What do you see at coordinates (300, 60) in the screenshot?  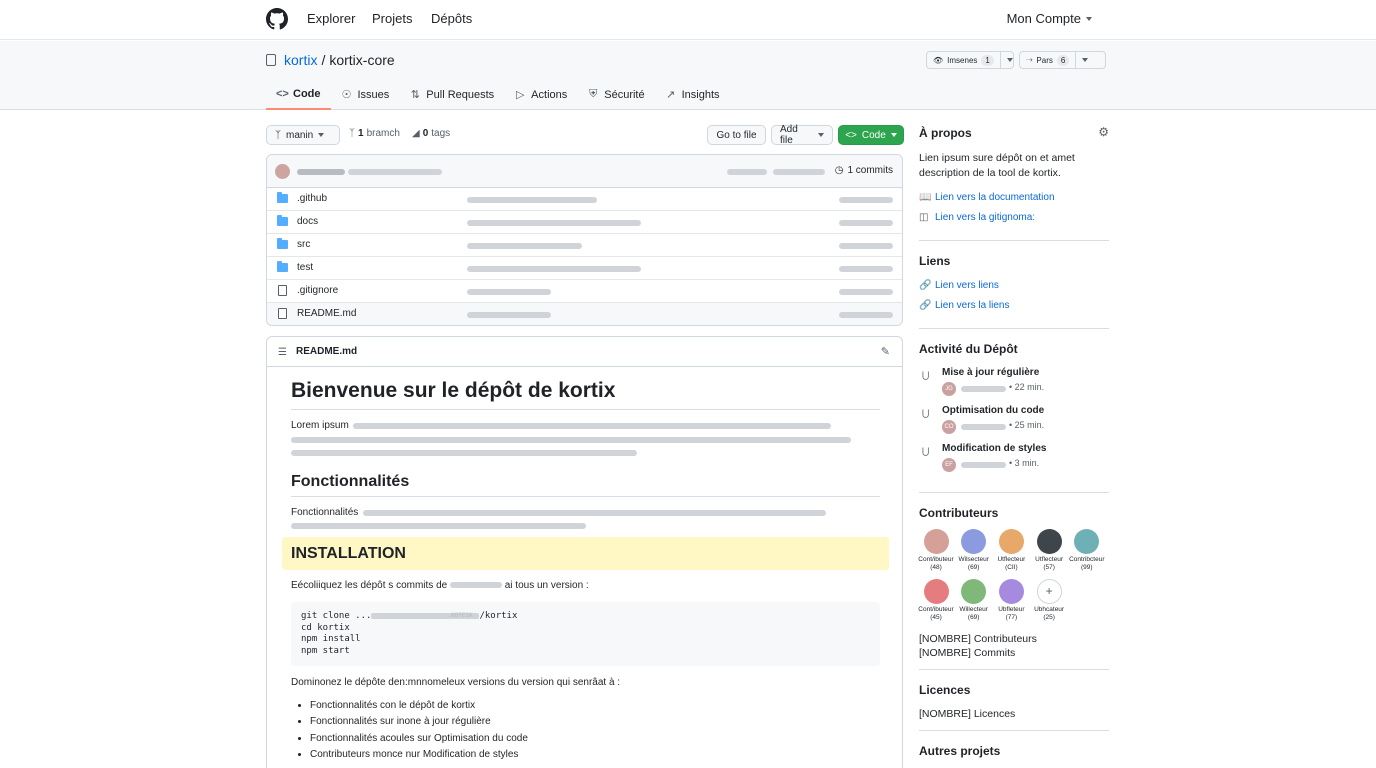 I see `repo-owner-link: kortix` at bounding box center [300, 60].